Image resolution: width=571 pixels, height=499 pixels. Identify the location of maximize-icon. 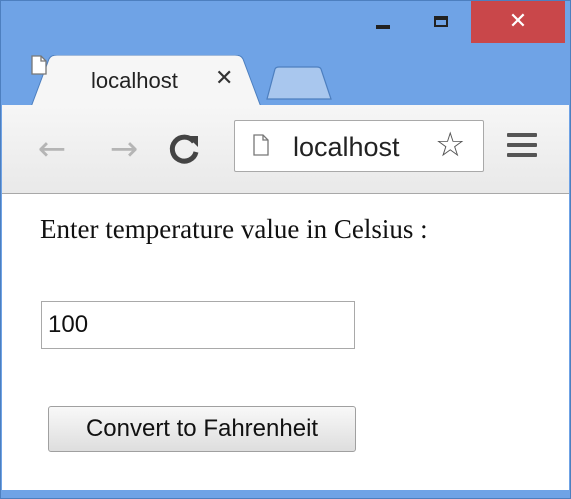
(441, 21).